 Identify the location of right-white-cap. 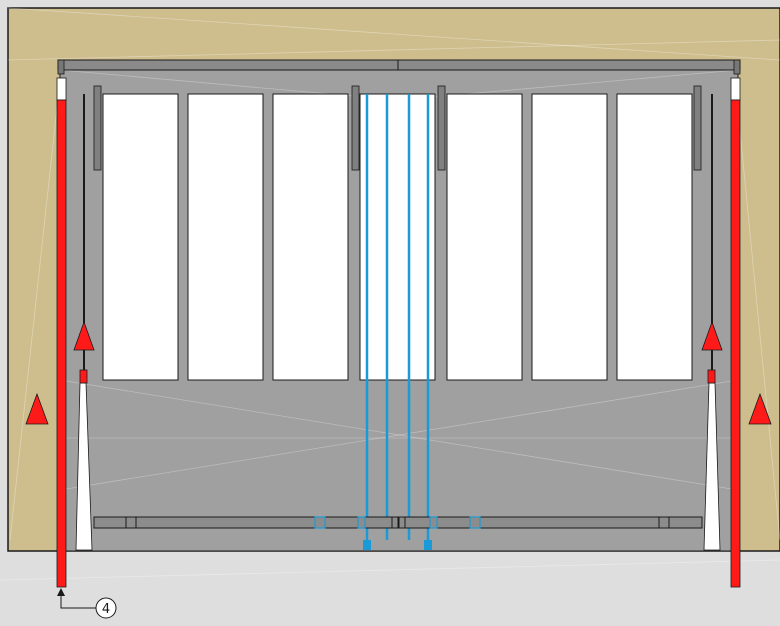
(735, 89).